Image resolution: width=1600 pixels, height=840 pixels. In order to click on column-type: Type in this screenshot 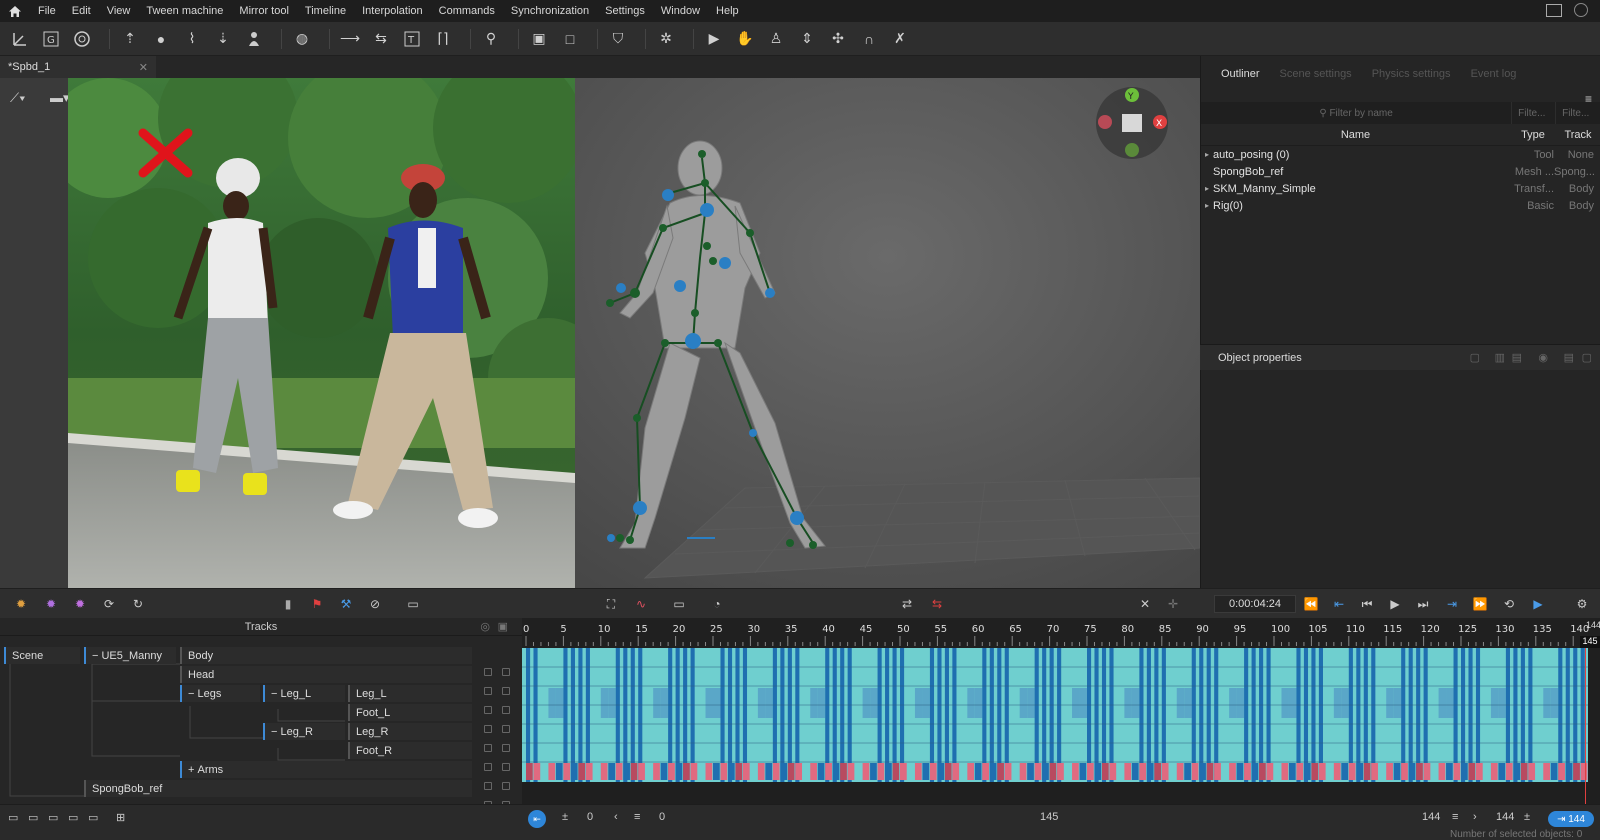, I will do `click(1533, 135)`.